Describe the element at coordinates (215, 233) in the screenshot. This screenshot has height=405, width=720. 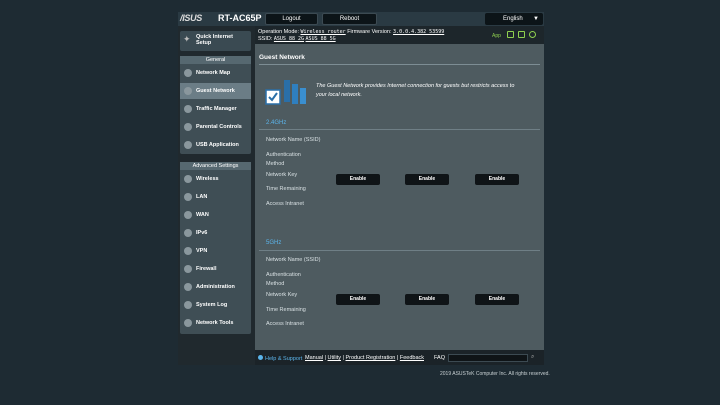
I see `sidebar-item-ipv6: IPv6` at that location.